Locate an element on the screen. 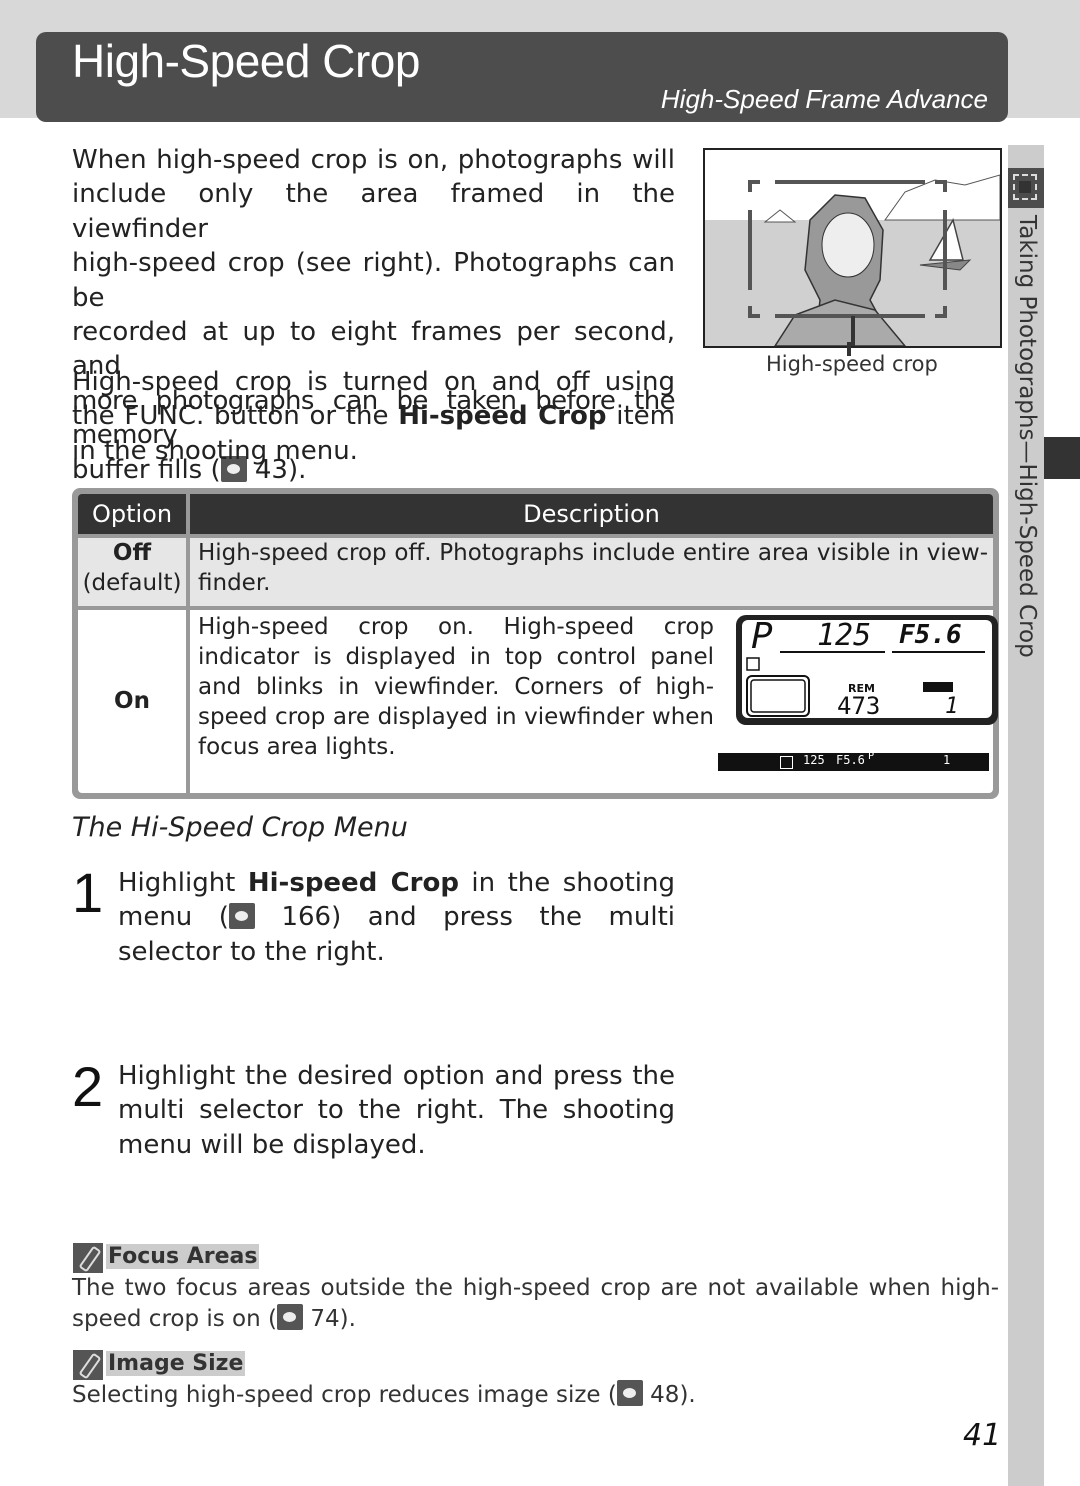  table-row-off-option: Off (default) is located at coordinates (132, 572).